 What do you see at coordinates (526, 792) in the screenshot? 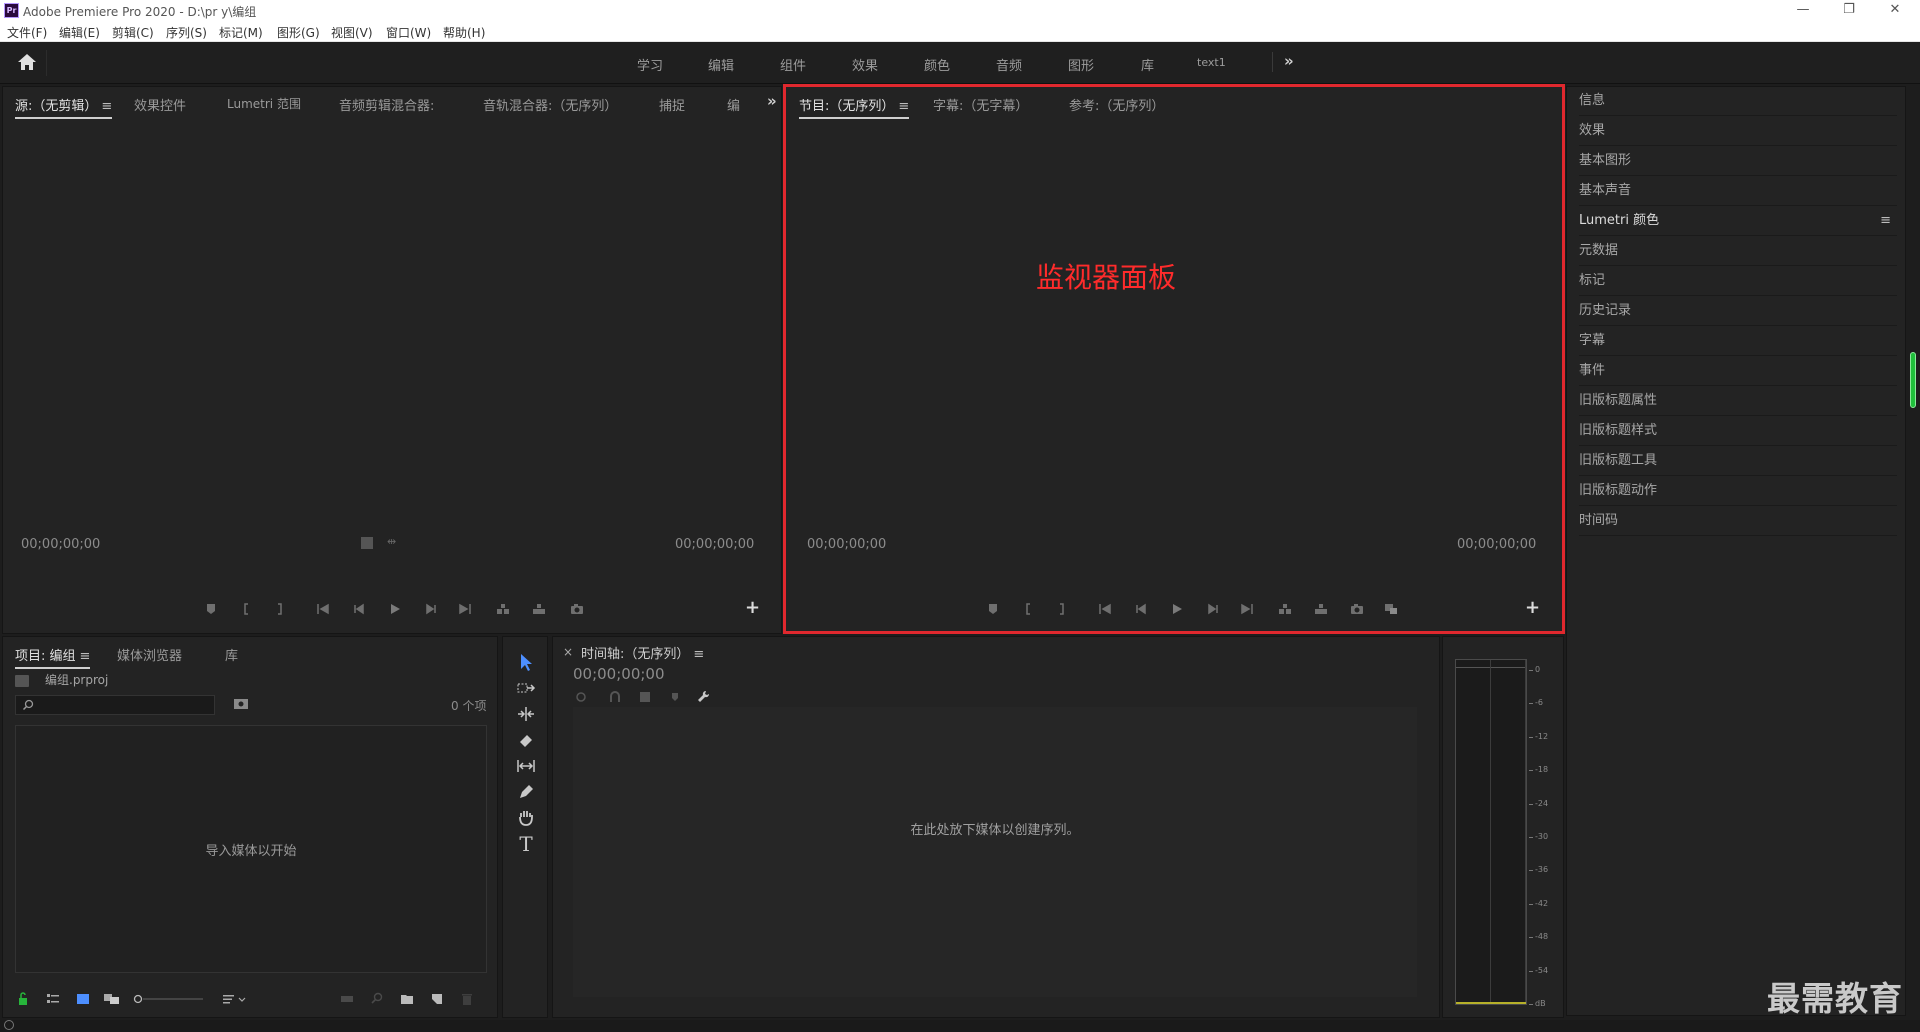
I see `pen-tool-icon` at bounding box center [526, 792].